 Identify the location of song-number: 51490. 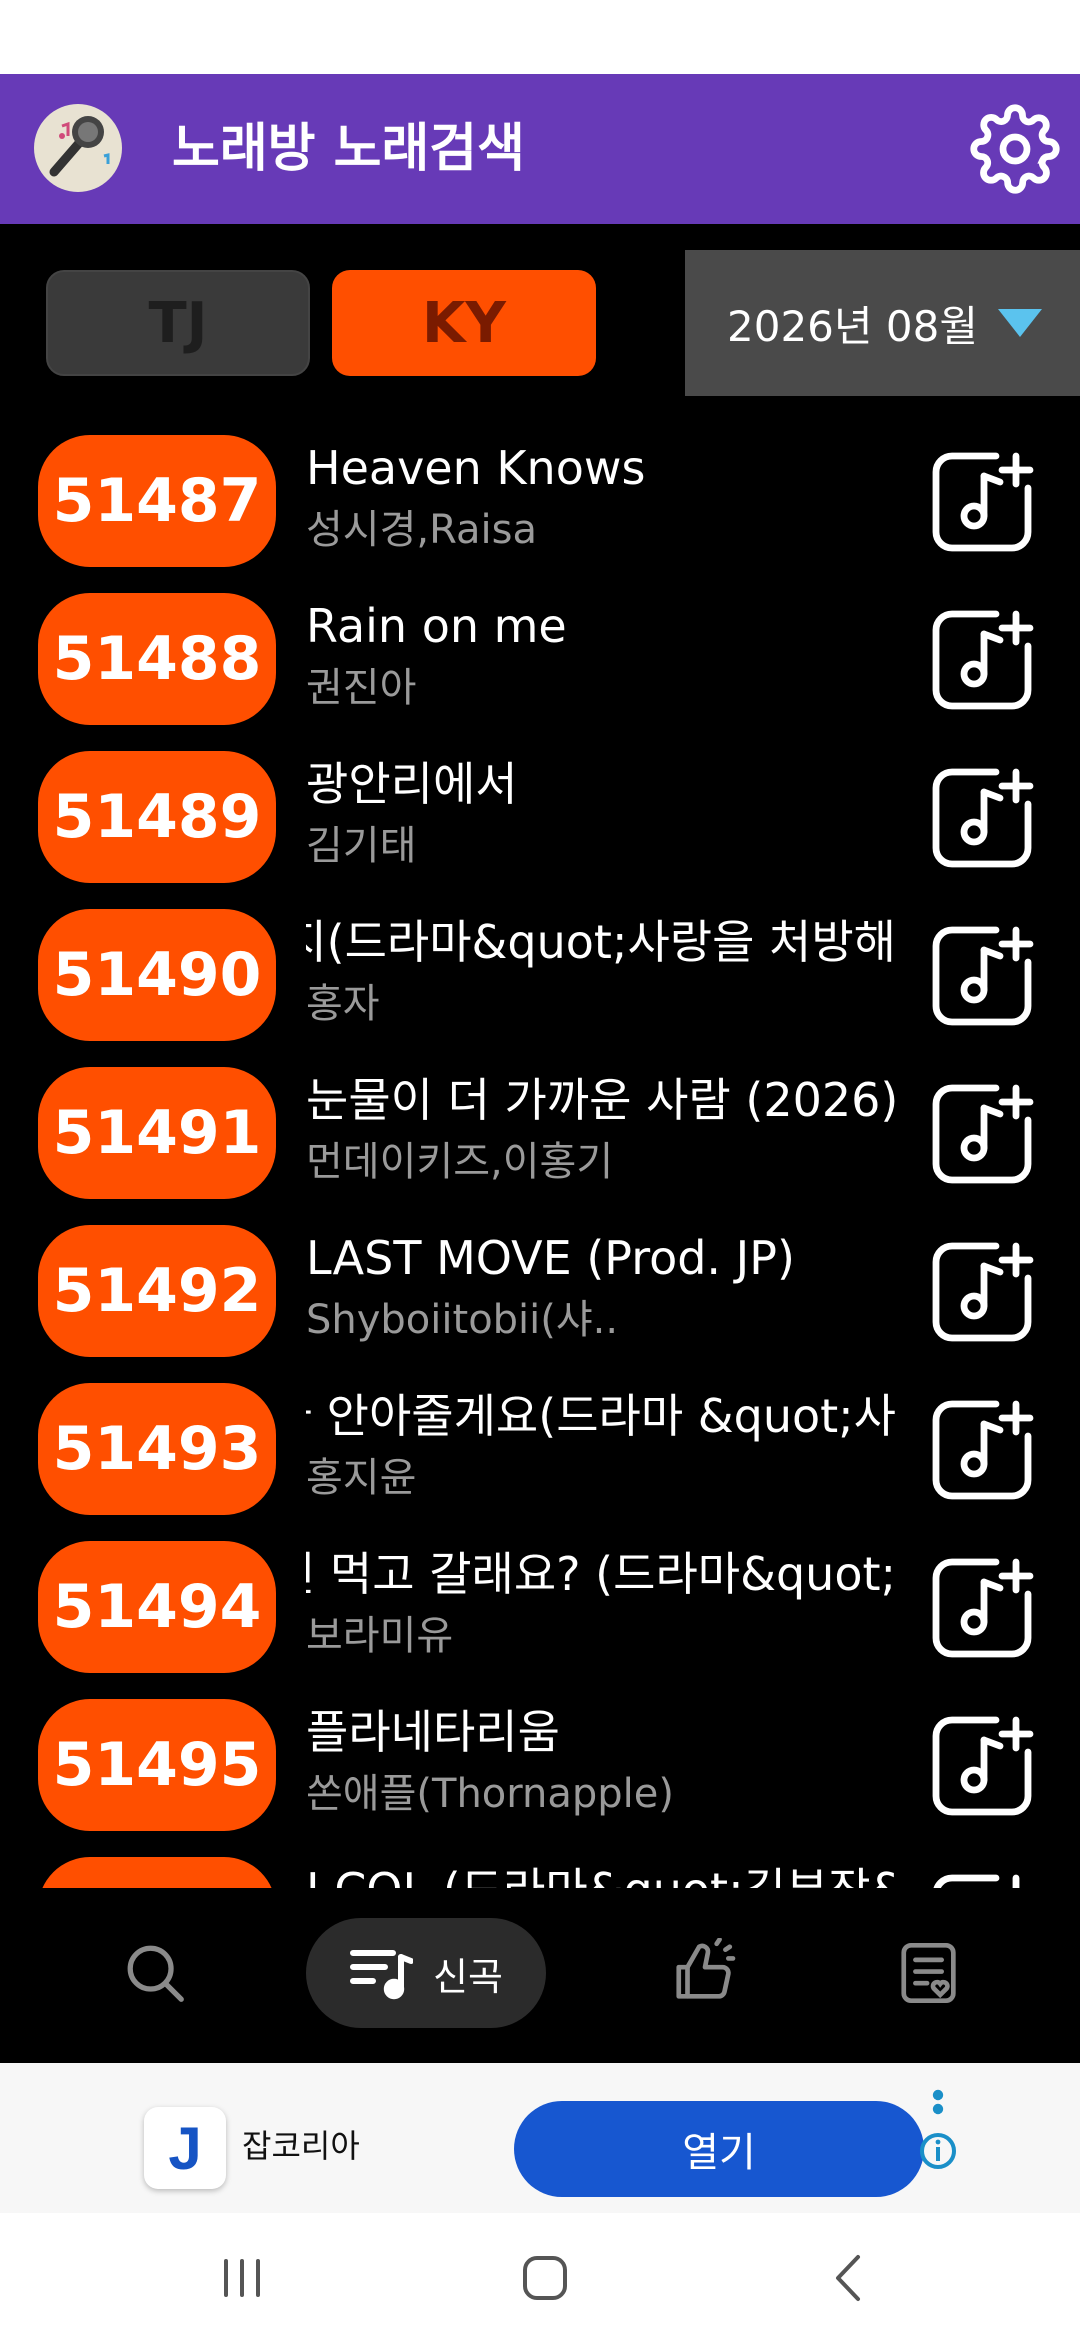
(157, 975).